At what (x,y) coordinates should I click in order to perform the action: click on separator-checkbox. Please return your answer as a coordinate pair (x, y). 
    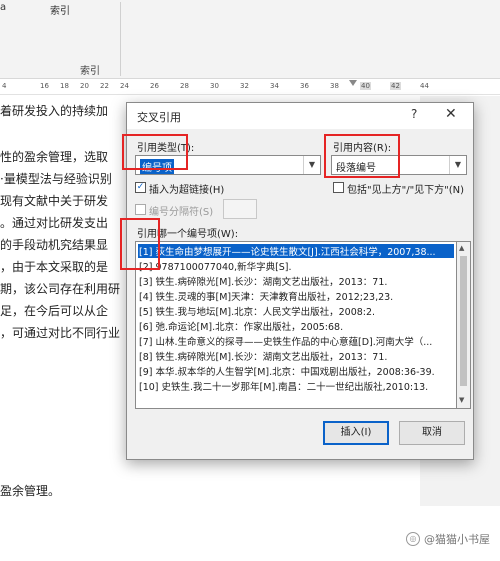
    Looking at the image, I should click on (140, 209).